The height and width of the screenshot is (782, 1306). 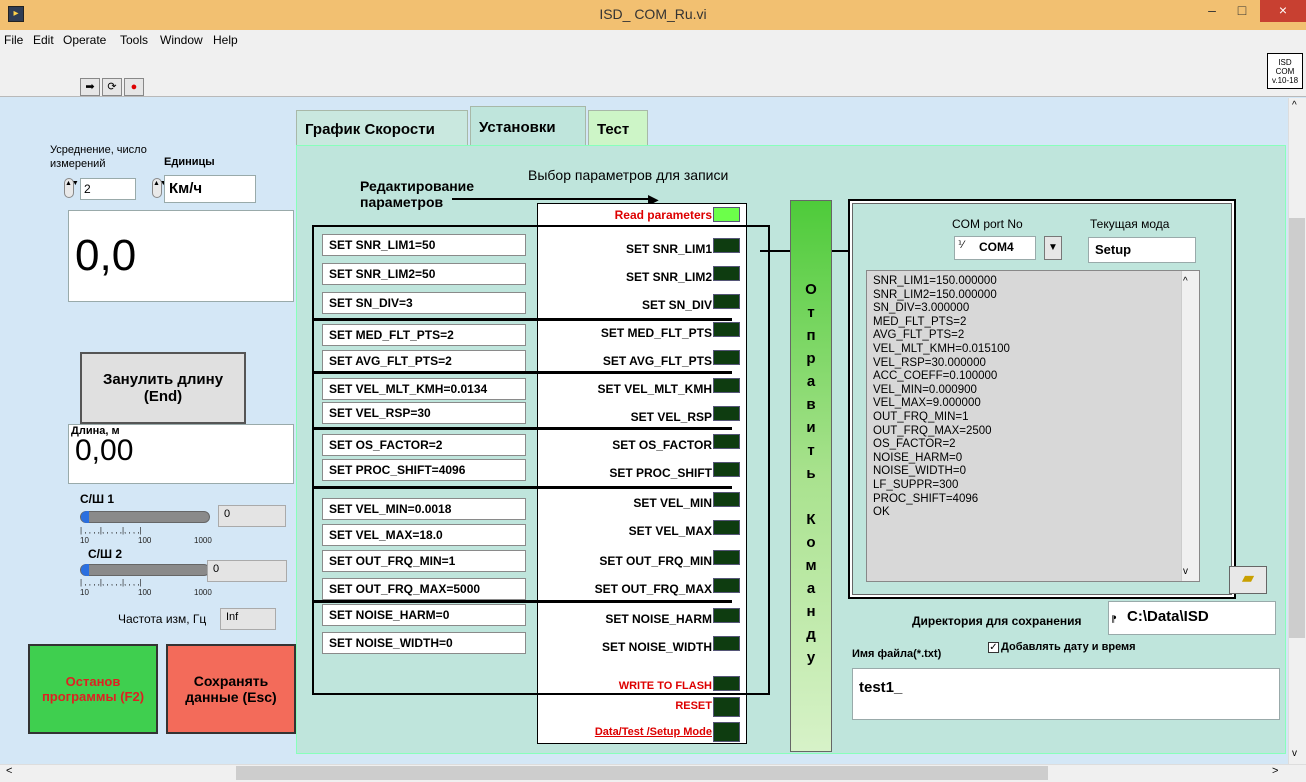 I want to click on edit-os-factor: SET OS_FACTOR=2, so click(x=424, y=445).